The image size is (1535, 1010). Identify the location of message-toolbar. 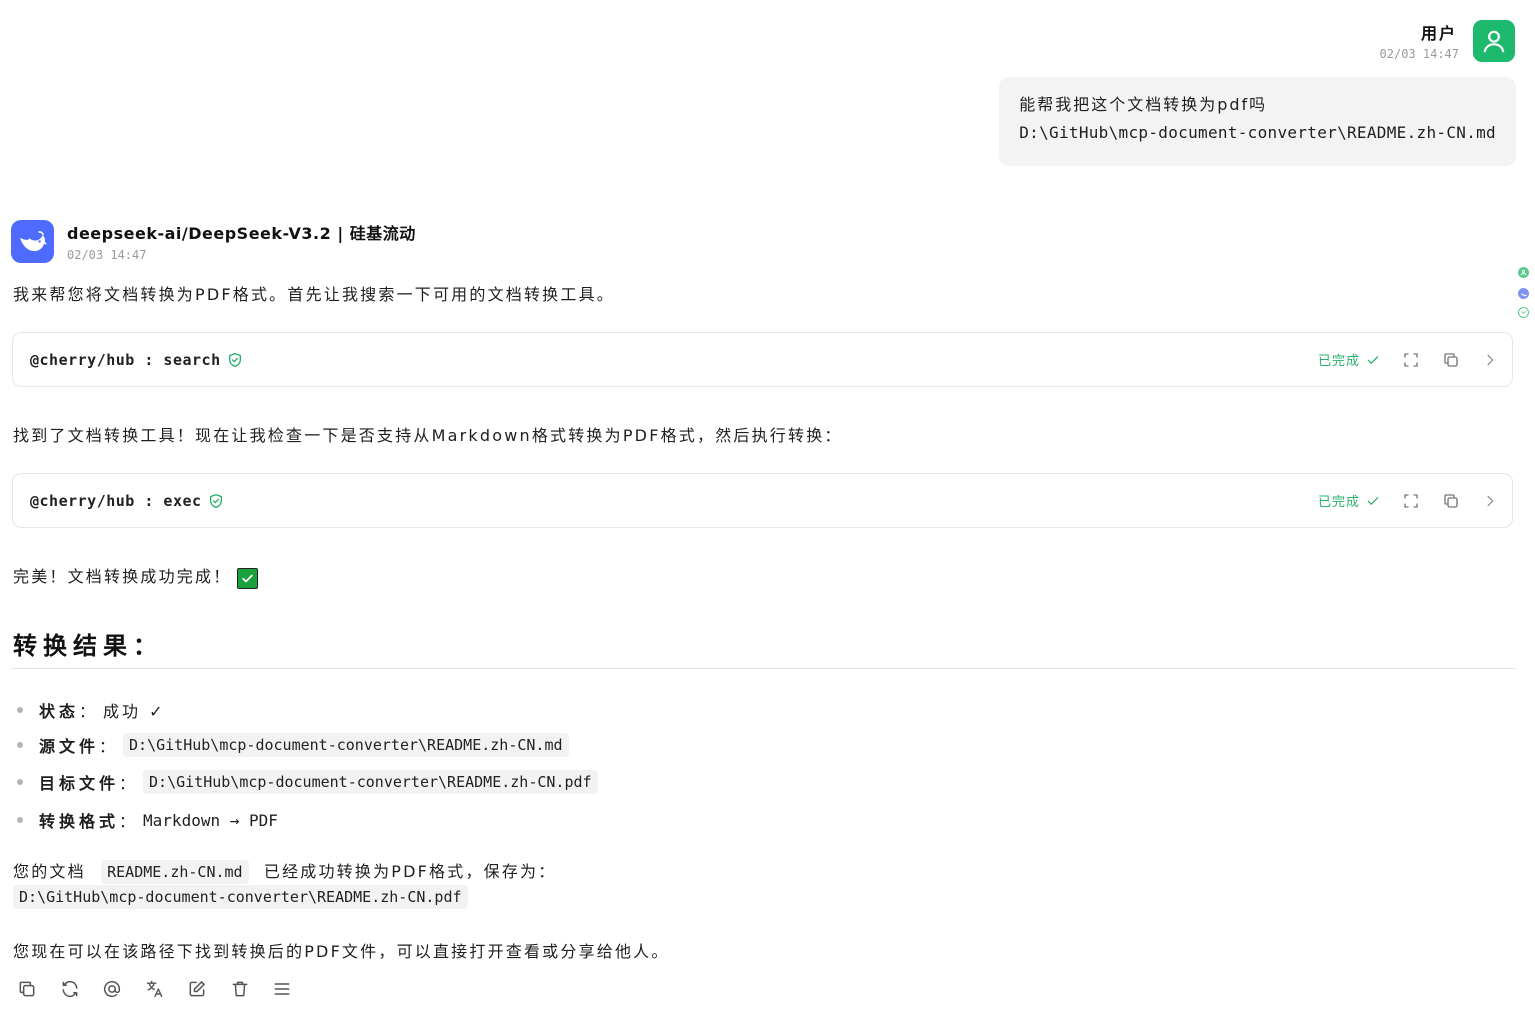
(165, 989).